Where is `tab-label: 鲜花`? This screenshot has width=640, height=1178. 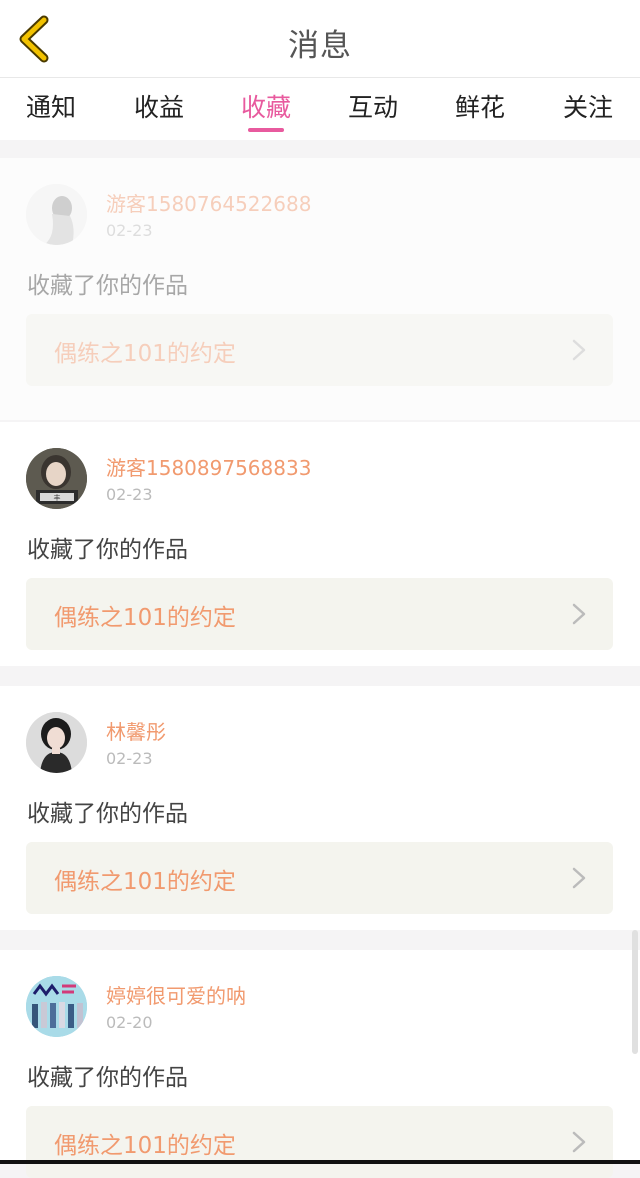
tab-label: 鲜花 is located at coordinates (479, 107).